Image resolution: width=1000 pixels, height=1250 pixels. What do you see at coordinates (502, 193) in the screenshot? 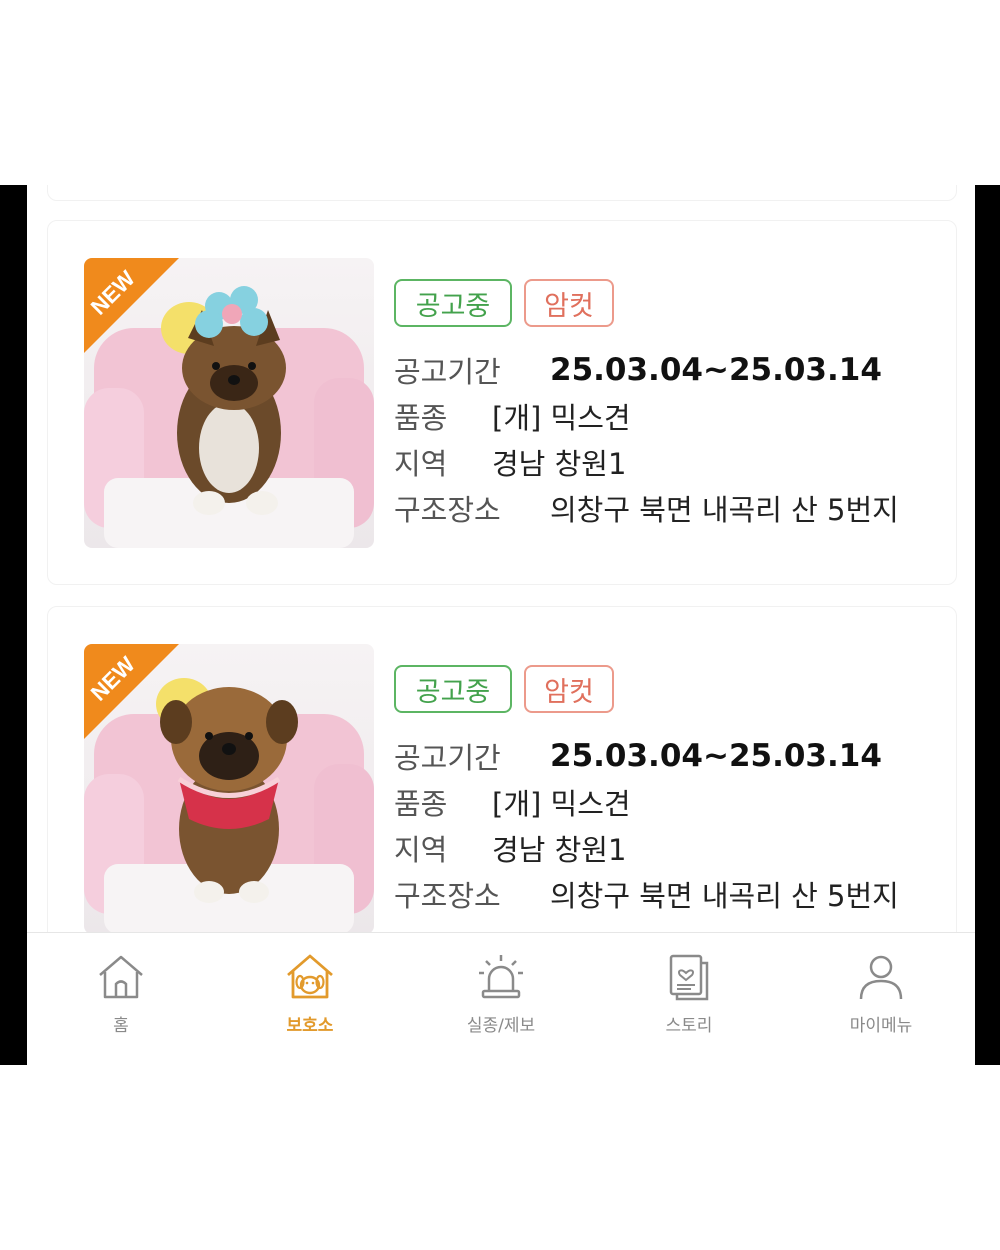
I see `previous-listing-card` at bounding box center [502, 193].